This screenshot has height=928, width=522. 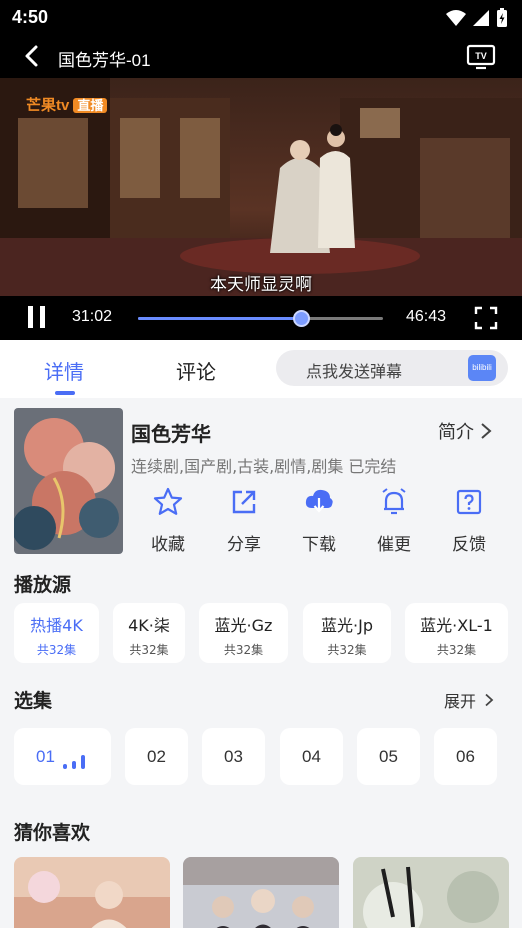 What do you see at coordinates (261, 285) in the screenshot?
I see `video-subtitle: 本天师显灵啊` at bounding box center [261, 285].